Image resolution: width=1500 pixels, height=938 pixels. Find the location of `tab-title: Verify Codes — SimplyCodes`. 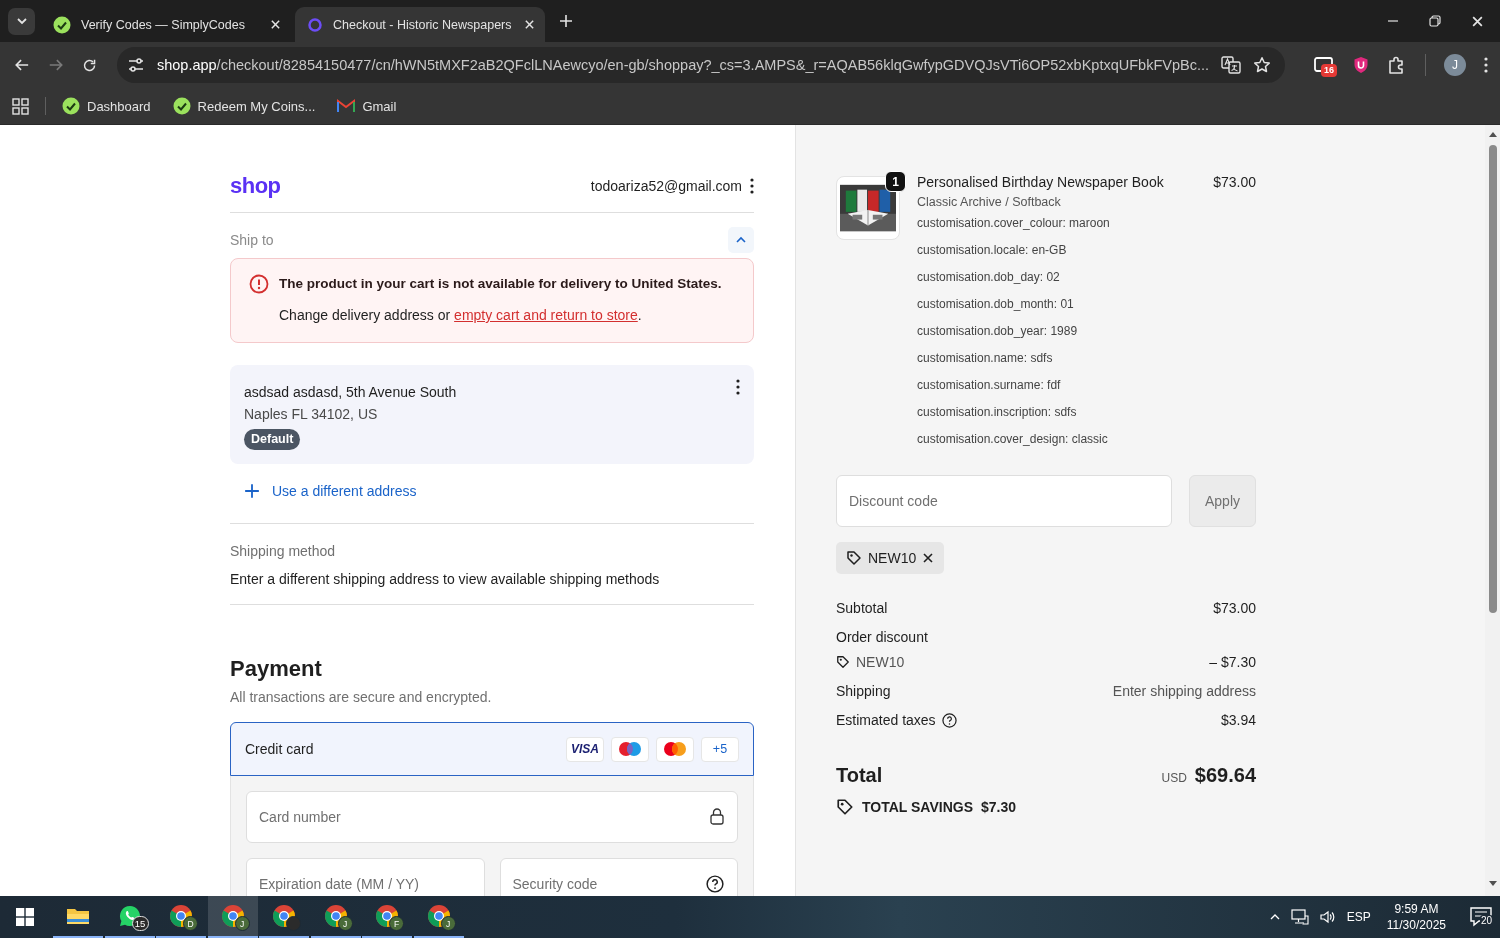

tab-title: Verify Codes — SimplyCodes is located at coordinates (163, 24).